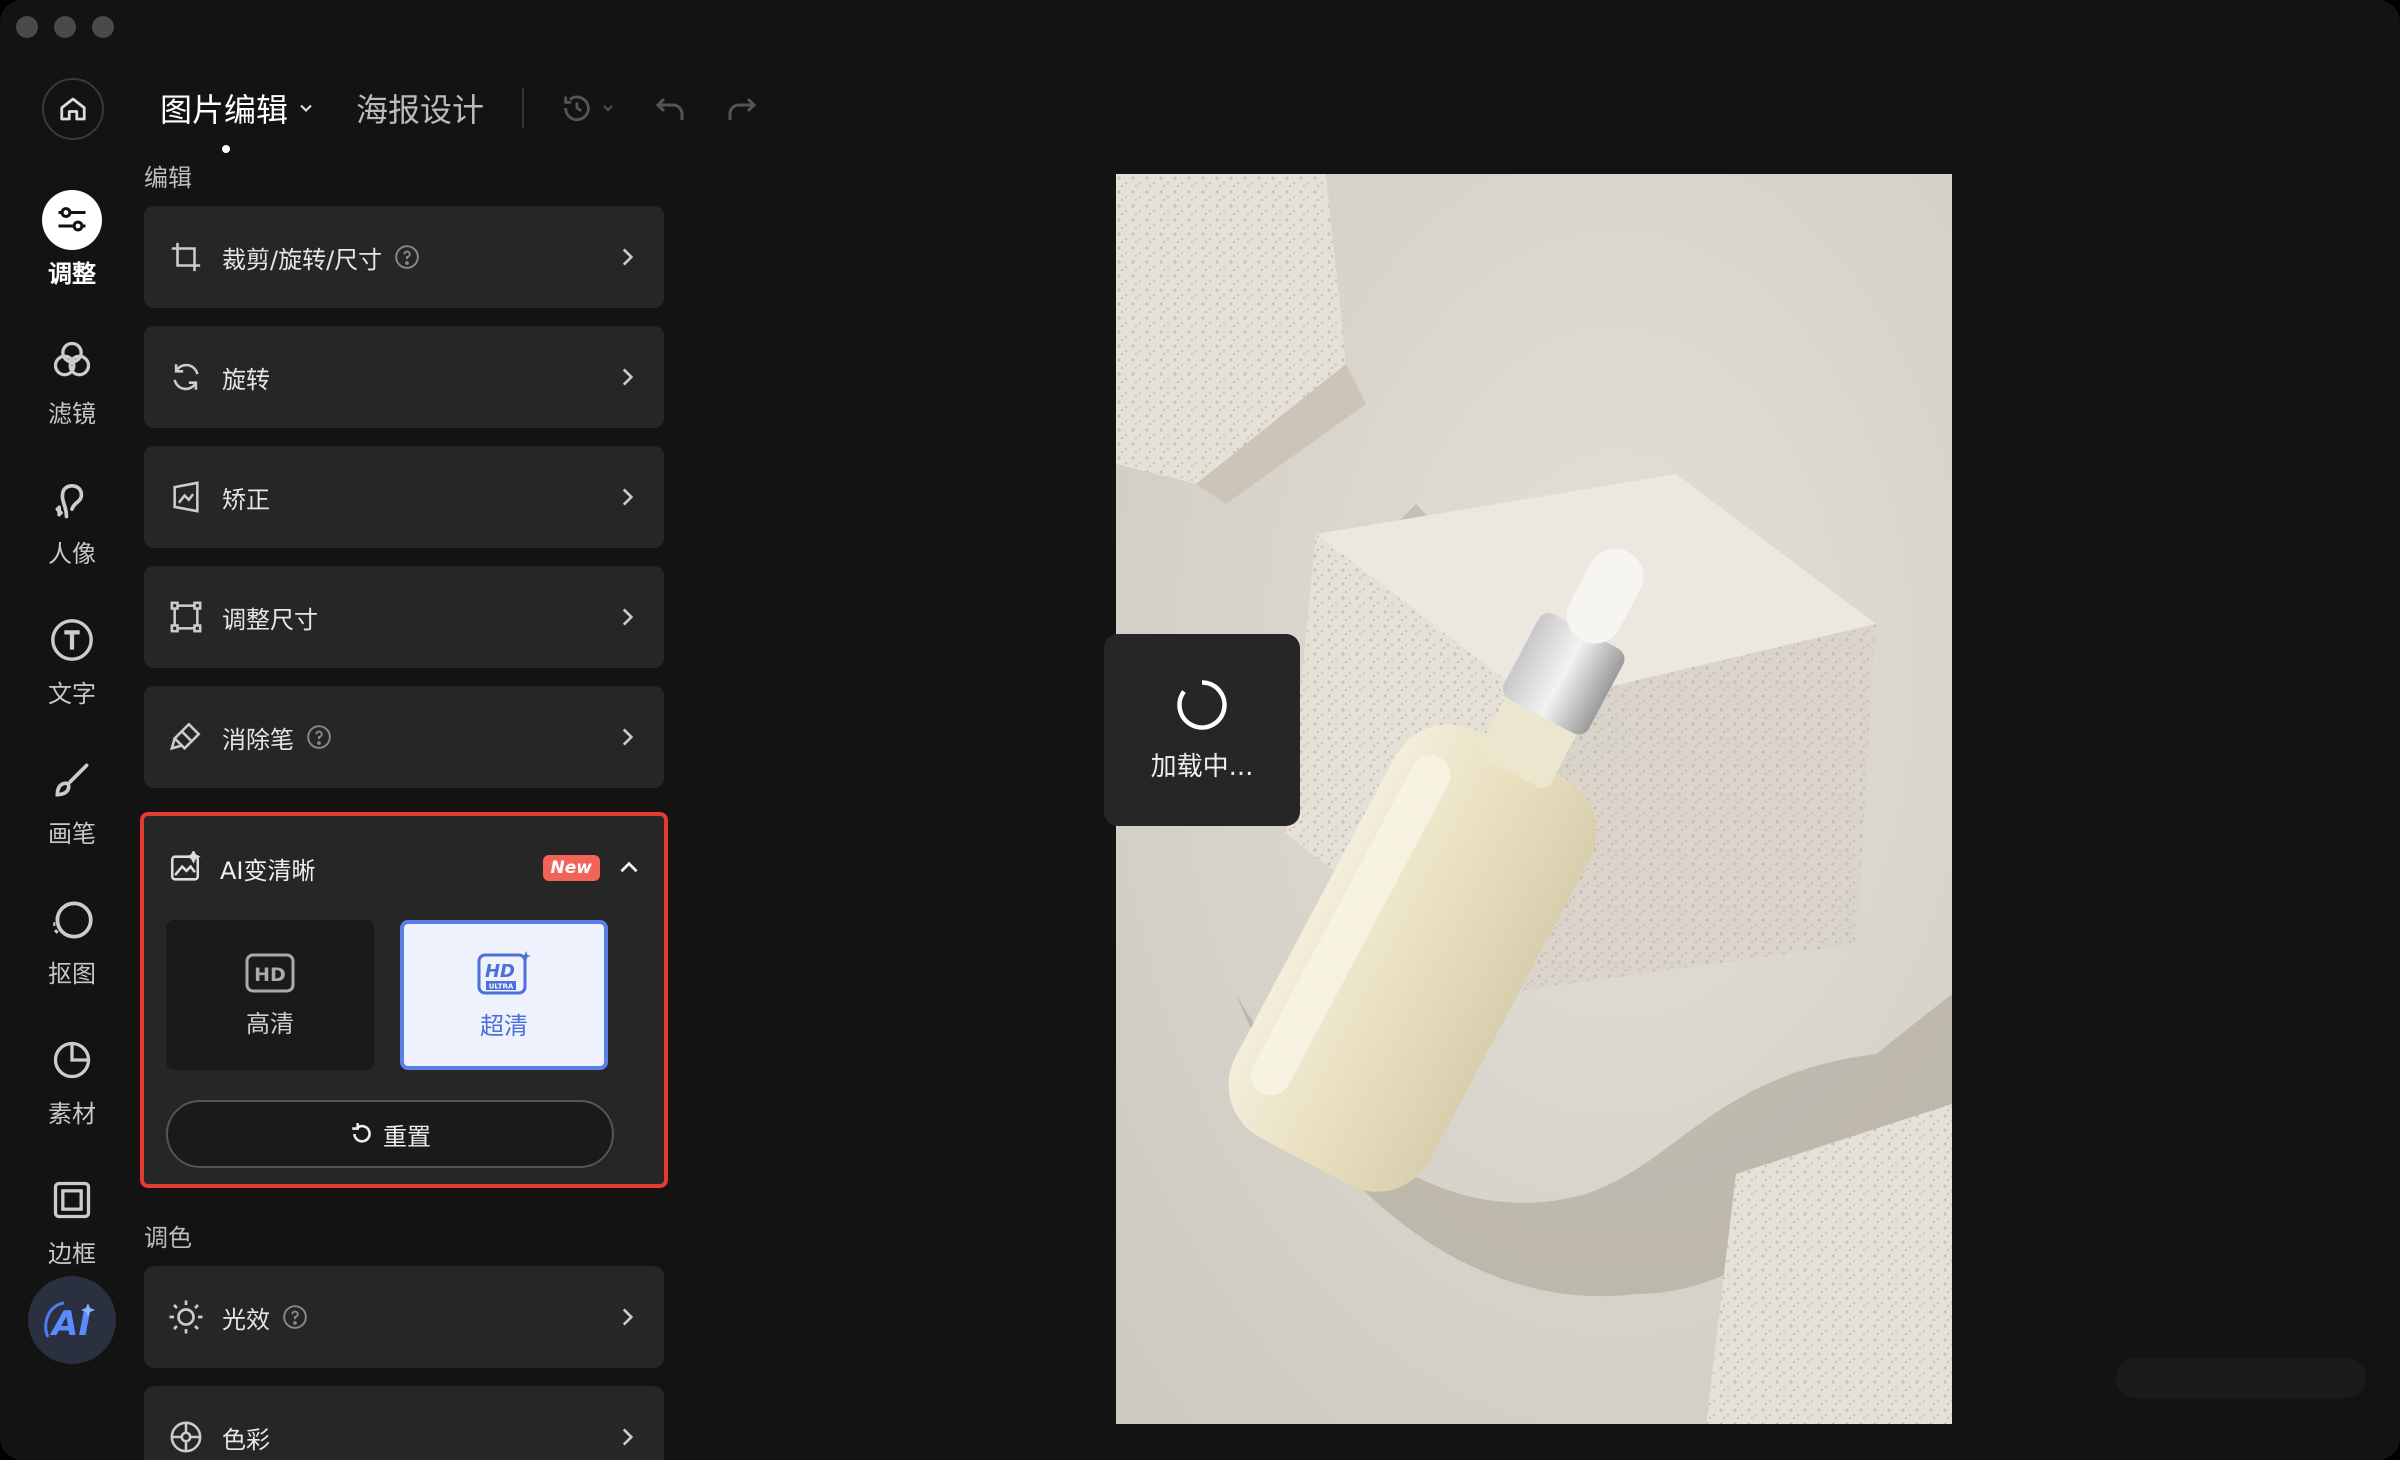 This screenshot has height=1460, width=2400. I want to click on row-perspective: 矫正, so click(404, 497).